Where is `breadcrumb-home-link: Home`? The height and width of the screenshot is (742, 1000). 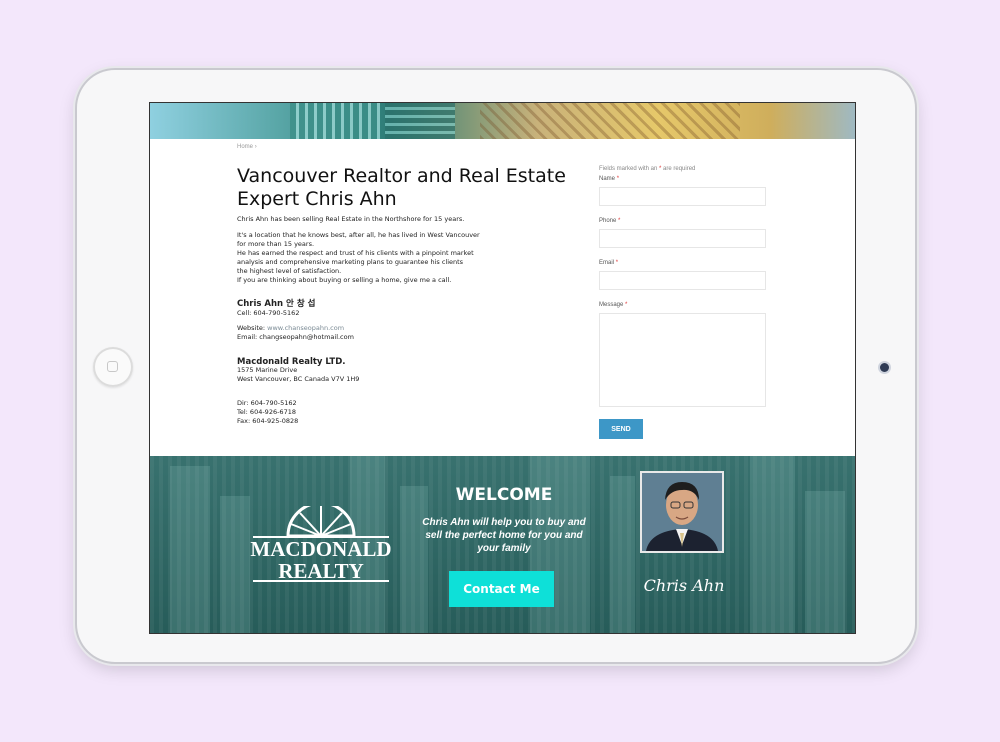 breadcrumb-home-link: Home is located at coordinates (245, 147).